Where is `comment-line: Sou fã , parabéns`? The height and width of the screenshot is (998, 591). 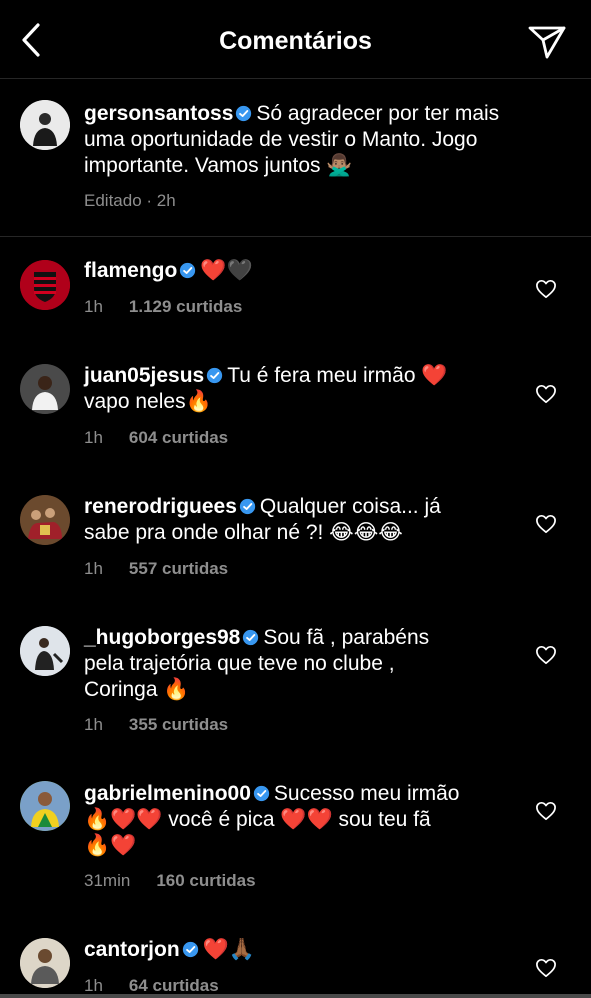
comment-line: Sou fã , parabéns is located at coordinates (346, 637).